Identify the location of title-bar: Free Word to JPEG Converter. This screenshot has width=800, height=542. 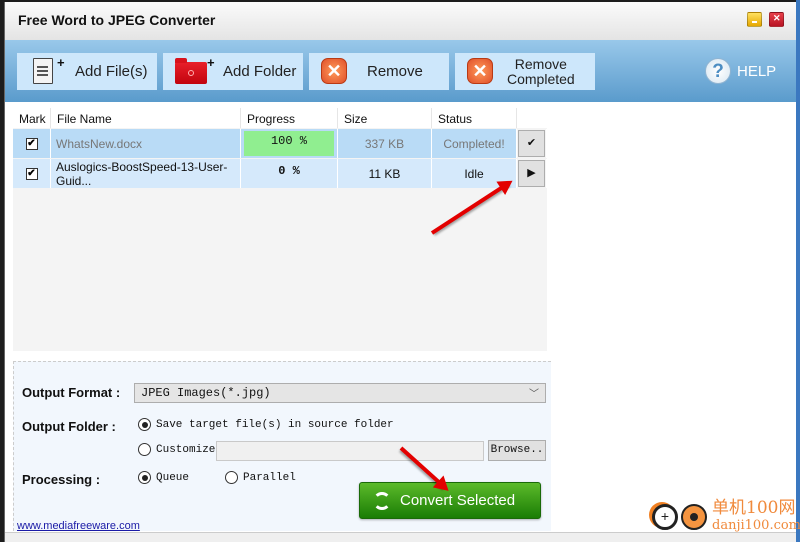
(401, 21).